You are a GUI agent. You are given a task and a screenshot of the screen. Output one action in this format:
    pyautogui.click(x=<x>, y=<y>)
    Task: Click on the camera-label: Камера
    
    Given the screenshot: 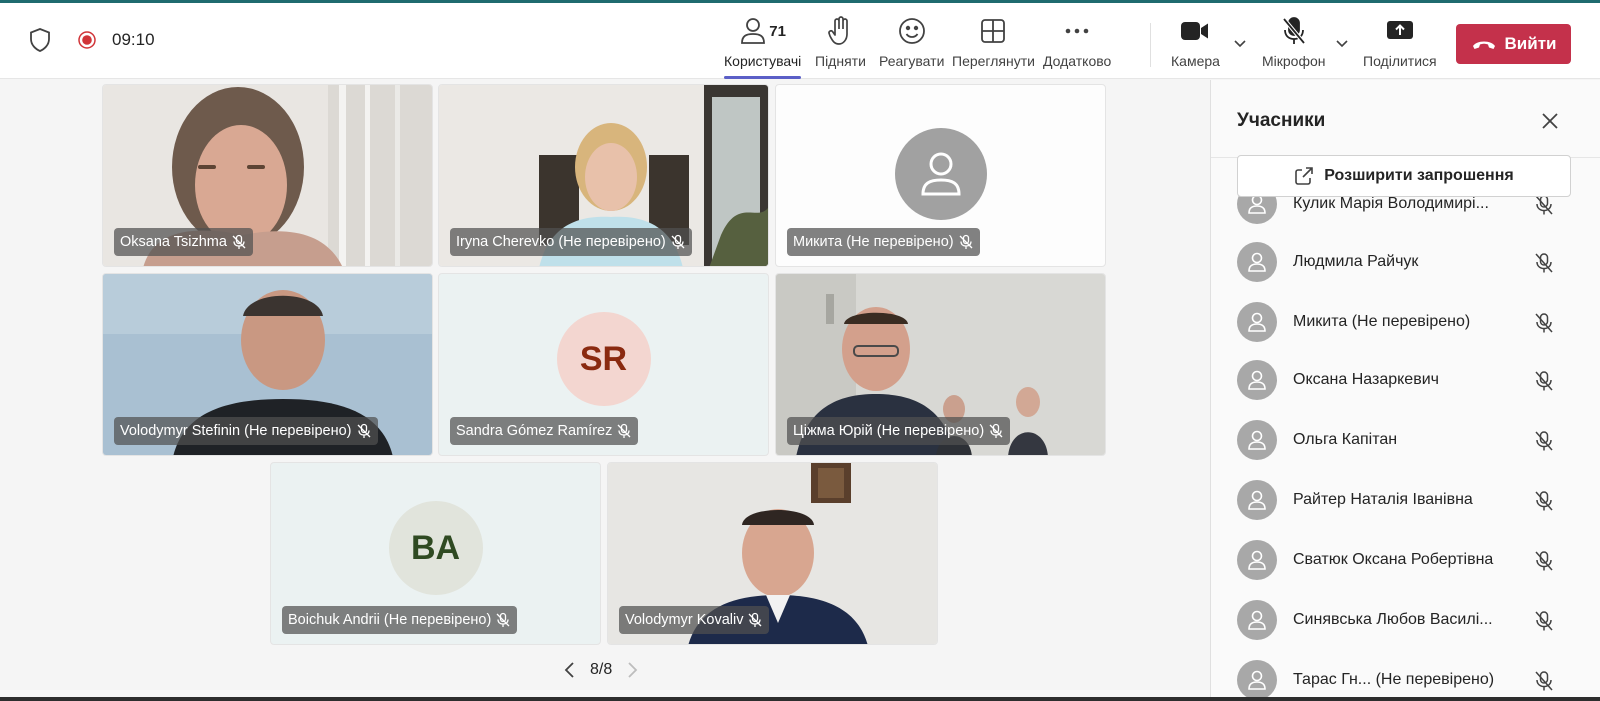 What is the action you would take?
    pyautogui.click(x=1195, y=61)
    